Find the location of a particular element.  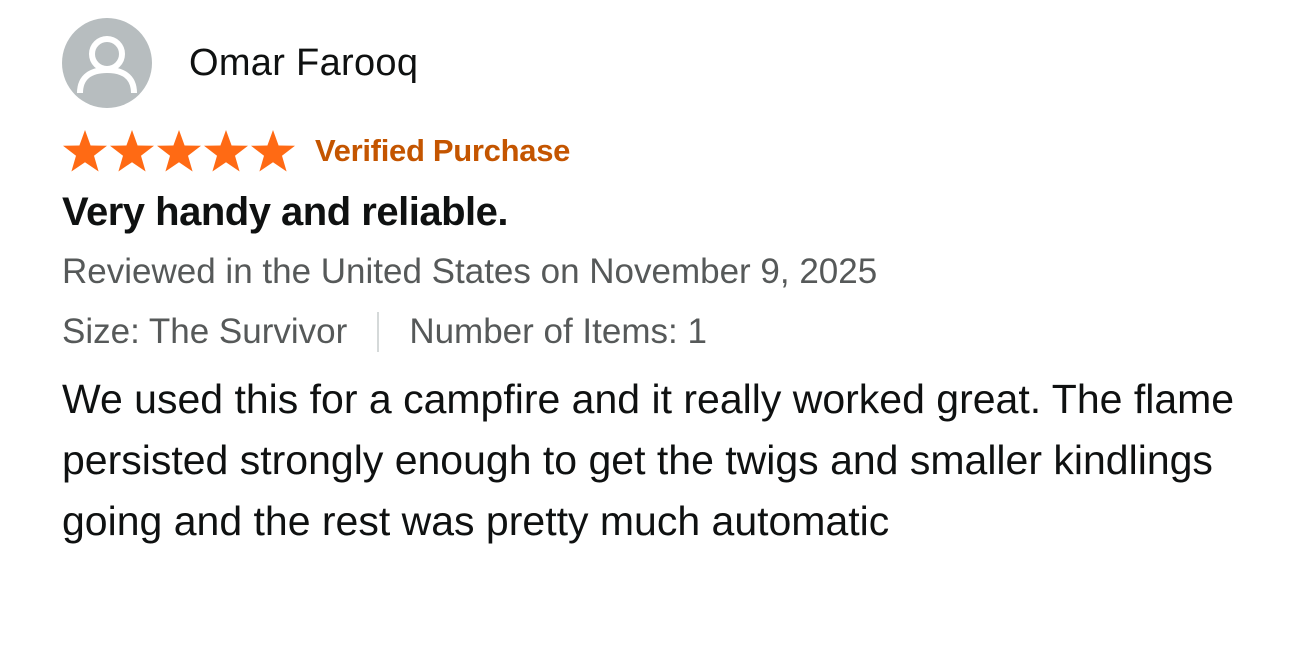

items-count-label: Number of Items: 1 is located at coordinates (558, 331).